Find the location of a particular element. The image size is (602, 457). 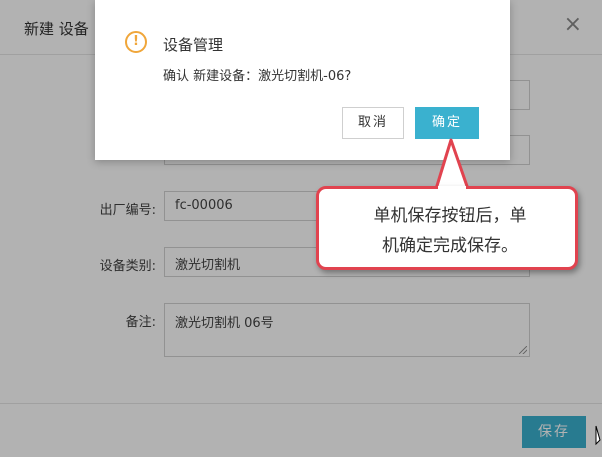

instruction-callout: 单机保存按钮后，单 机确定完成保存。 is located at coordinates (447, 228).